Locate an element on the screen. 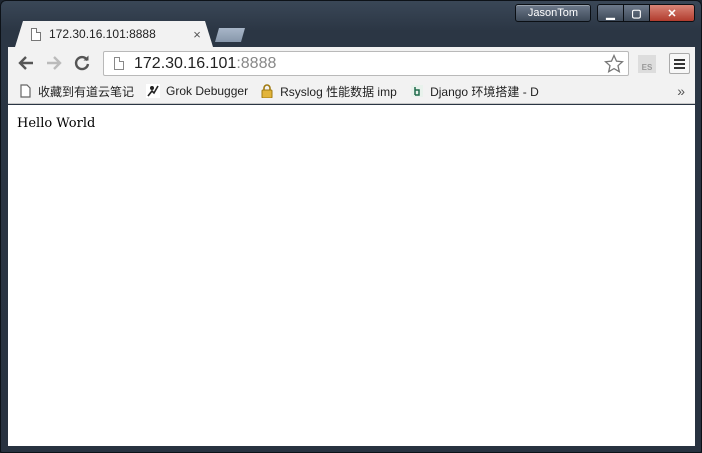  bookmark-item: Rsyslog 性能数据 imp is located at coordinates (330, 91).